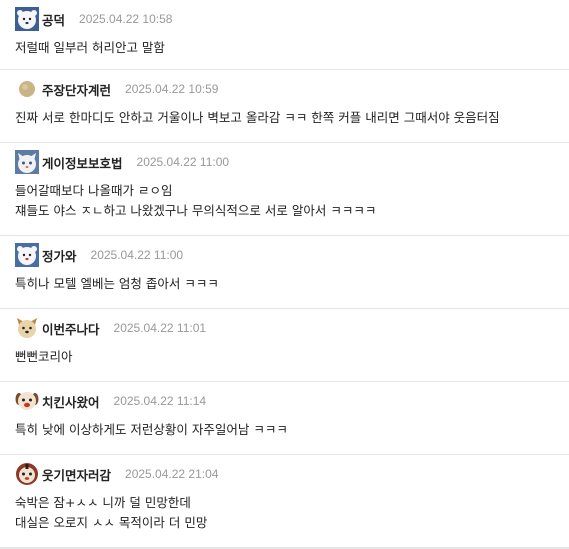  Describe the element at coordinates (111, 522) in the screenshot. I see `comment-text-line: 대실은 오로지 ㅅㅅ 목적이라 더 민망` at that location.